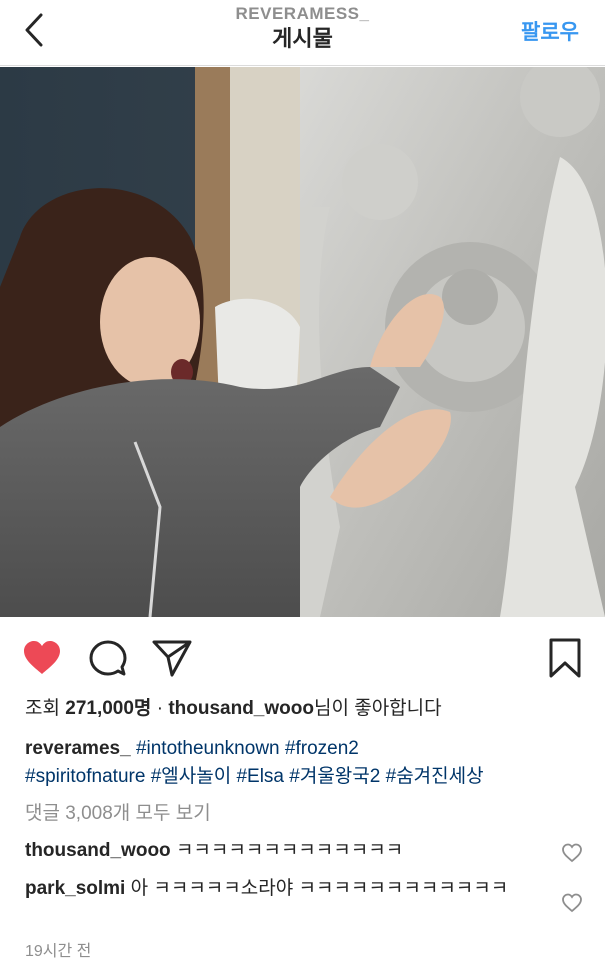  What do you see at coordinates (78, 748) in the screenshot?
I see `caption-username: reverames_` at bounding box center [78, 748].